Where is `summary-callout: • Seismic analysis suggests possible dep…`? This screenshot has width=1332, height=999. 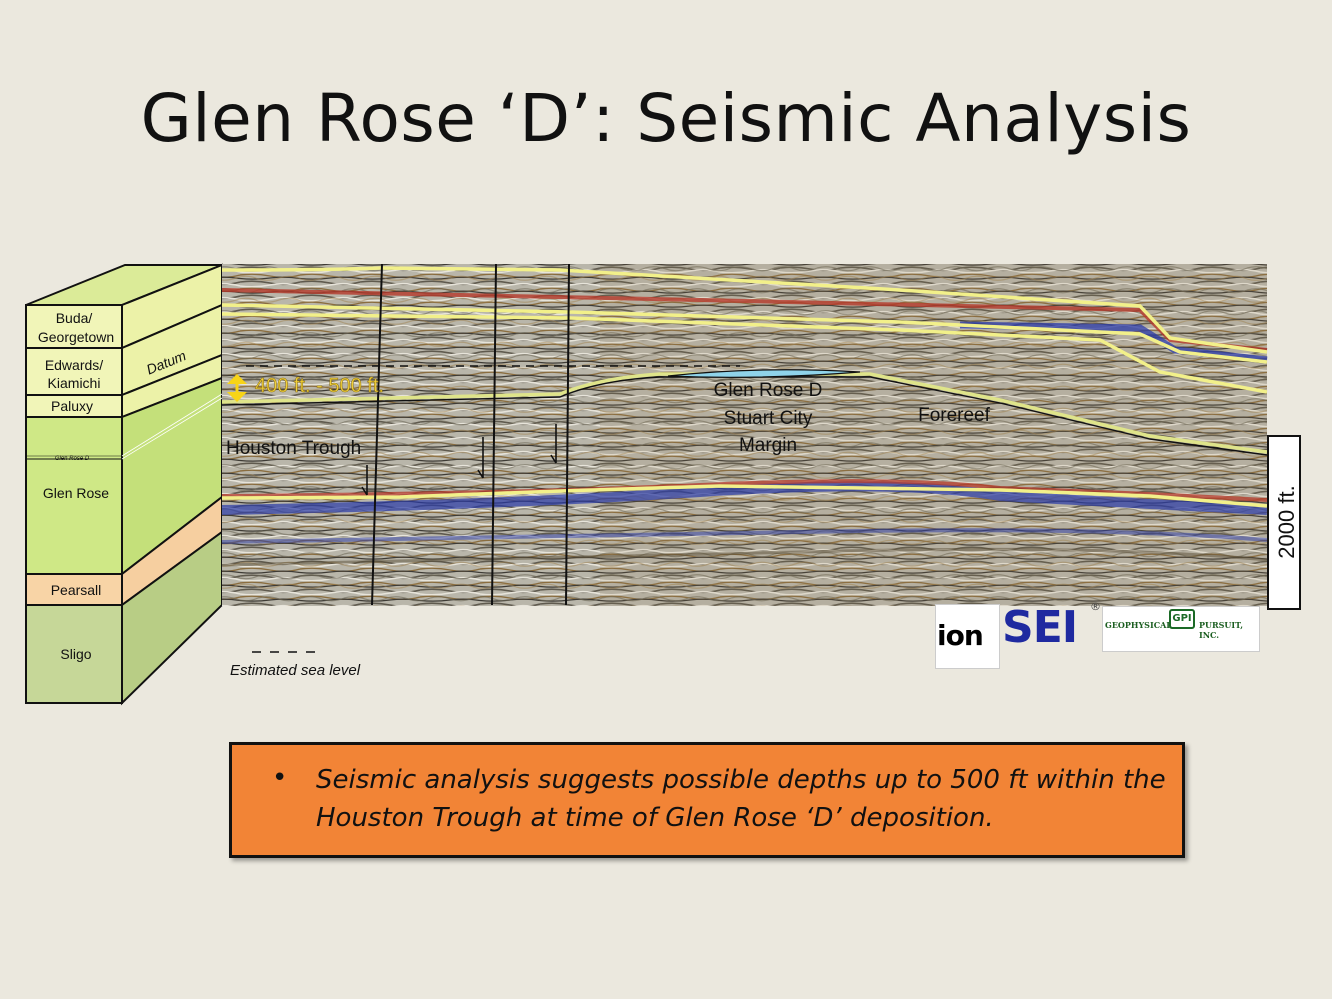
summary-callout: • Seismic analysis suggests possible dep… is located at coordinates (707, 800).